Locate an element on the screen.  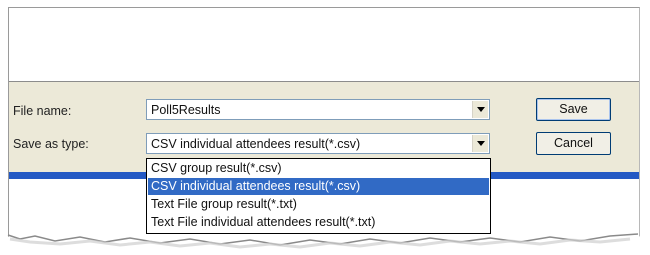
dropdown-option-selected: CSV individual attendees result(*.csv) is located at coordinates (318, 186).